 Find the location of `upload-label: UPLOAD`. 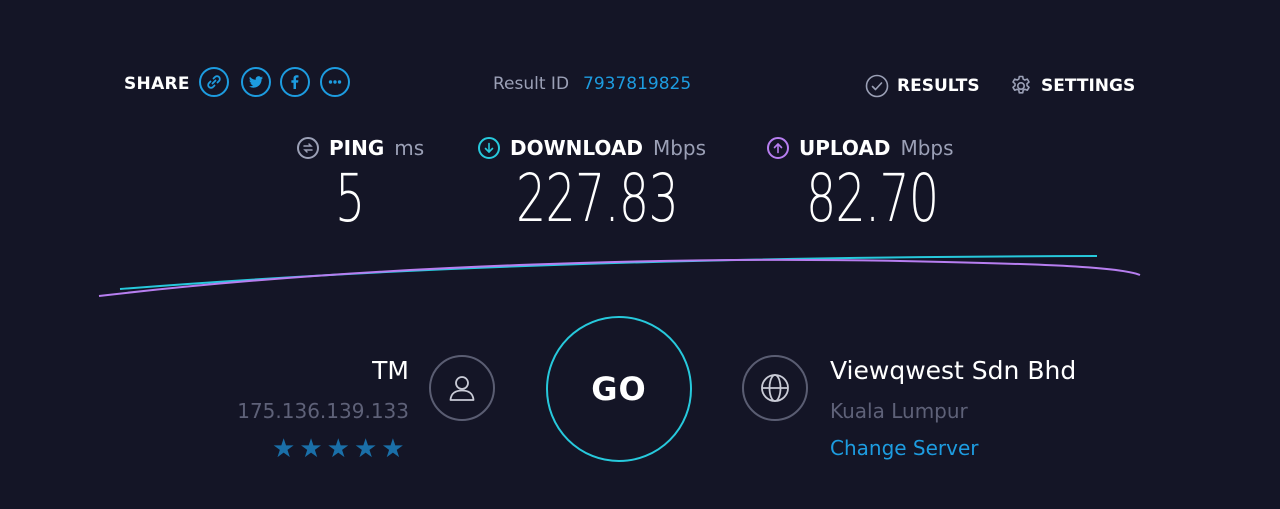

upload-label: UPLOAD is located at coordinates (845, 148).